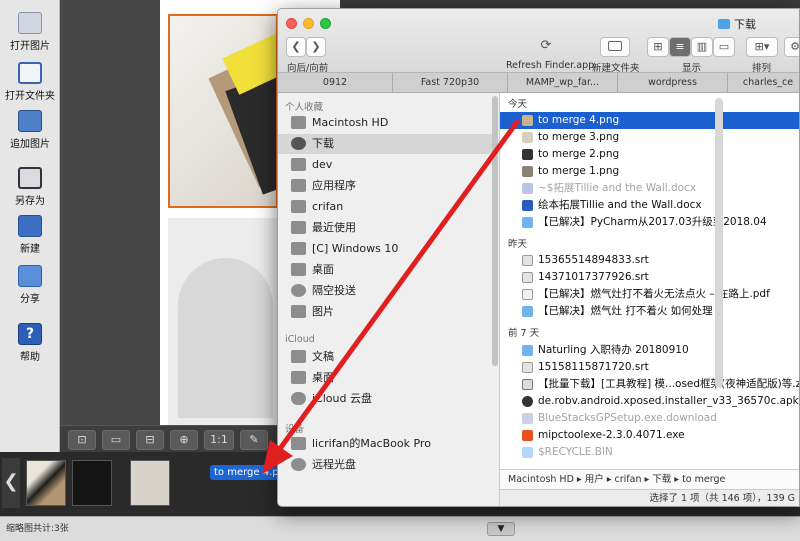  I want to click on window-title: 下载, so click(737, 24).